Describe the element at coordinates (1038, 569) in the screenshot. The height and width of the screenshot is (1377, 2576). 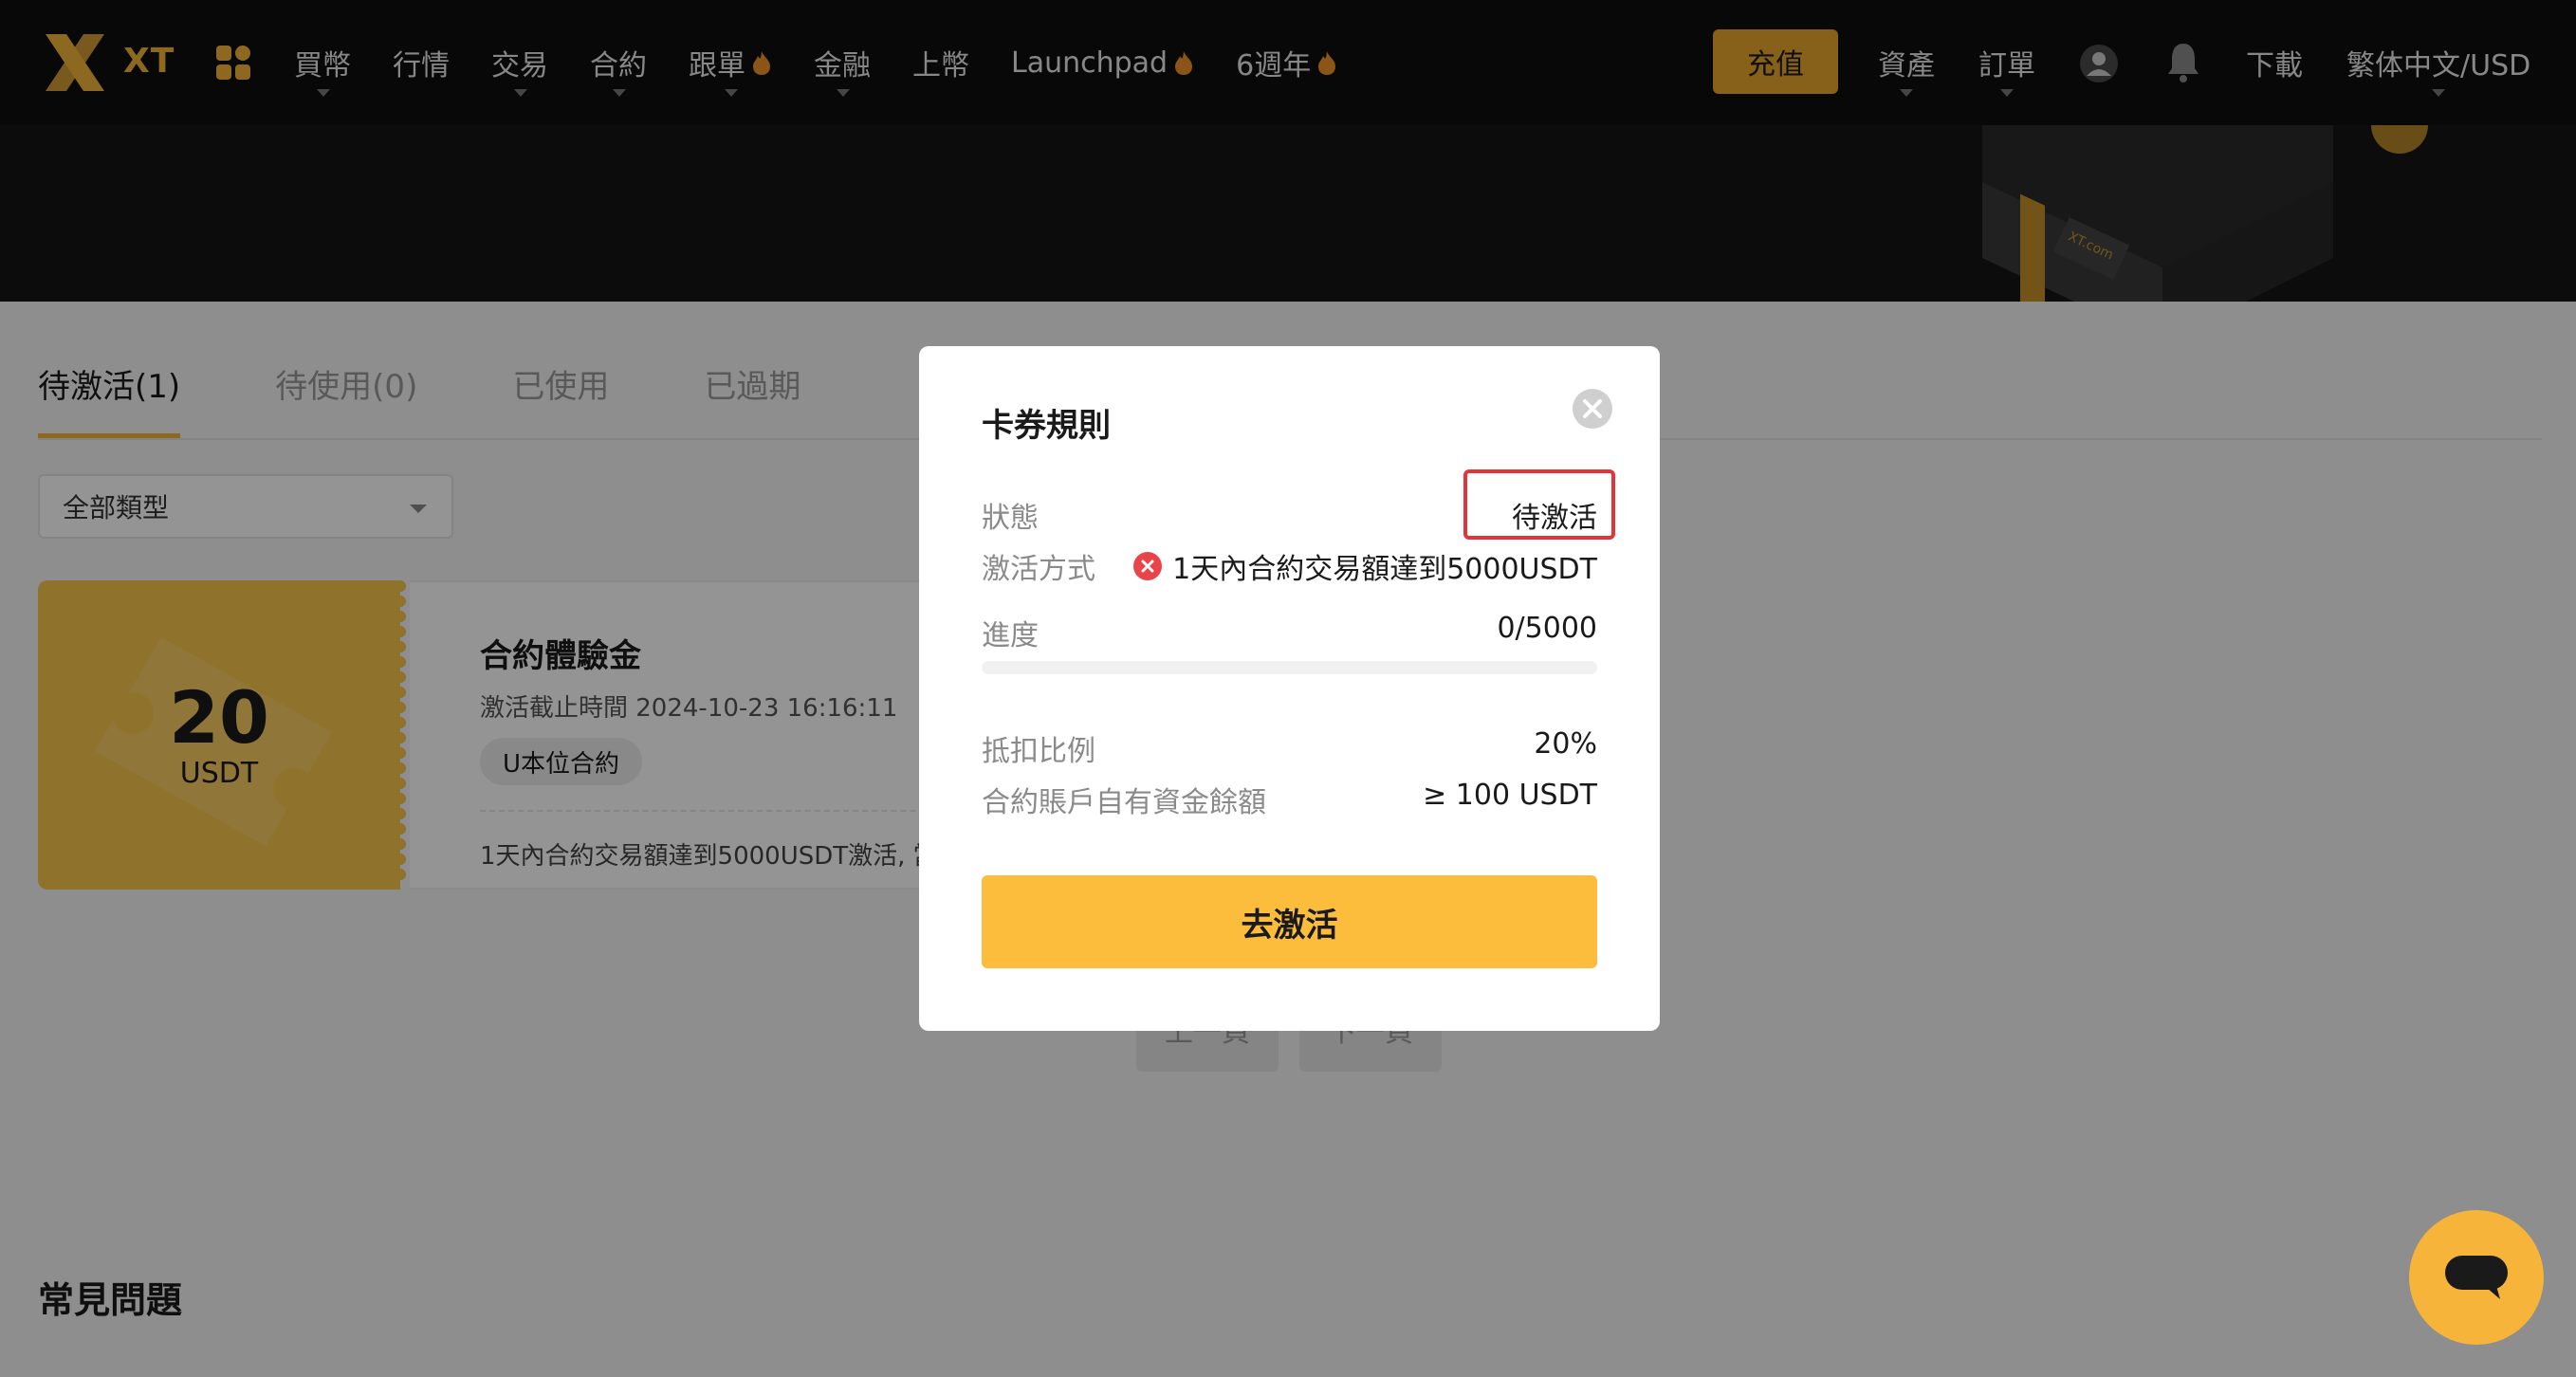
I see `activation-method-label: 激活方式` at that location.